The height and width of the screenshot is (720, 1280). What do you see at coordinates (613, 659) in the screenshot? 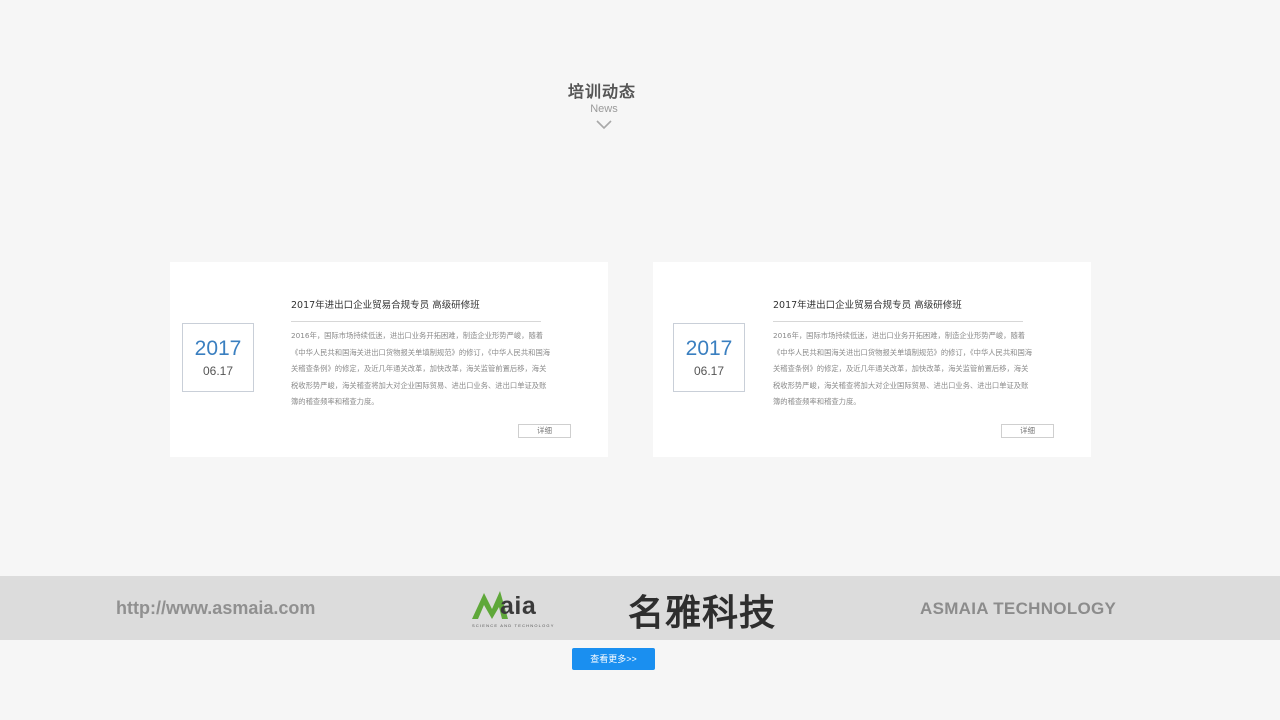
I see `view-more-button: 查看更多>>` at bounding box center [613, 659].